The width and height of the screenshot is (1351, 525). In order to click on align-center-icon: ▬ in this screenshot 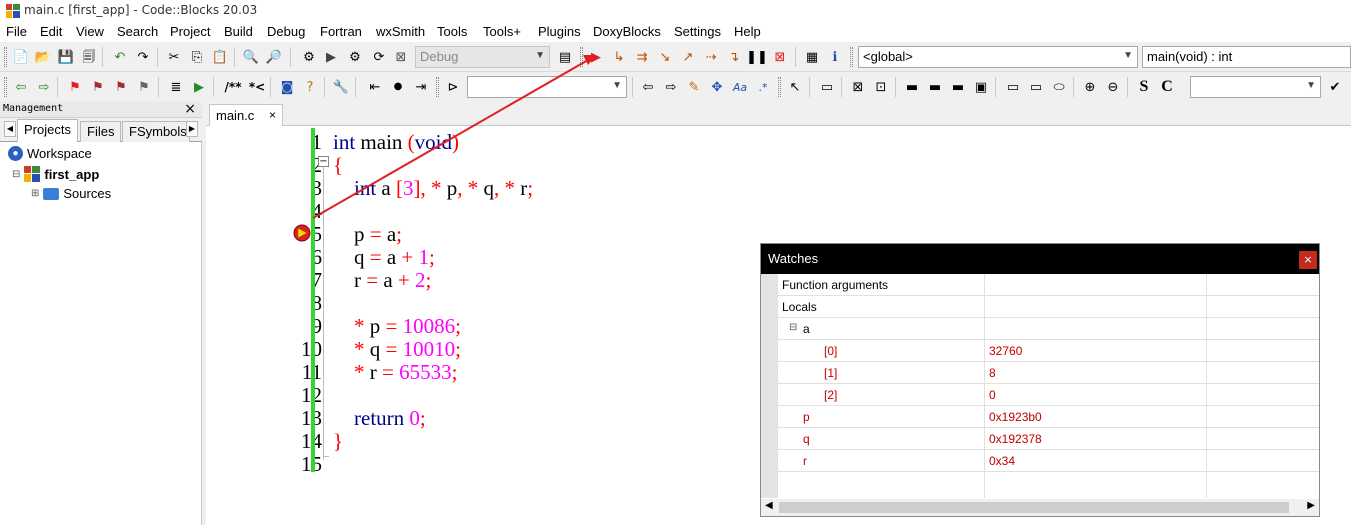, I will do `click(935, 87)`.